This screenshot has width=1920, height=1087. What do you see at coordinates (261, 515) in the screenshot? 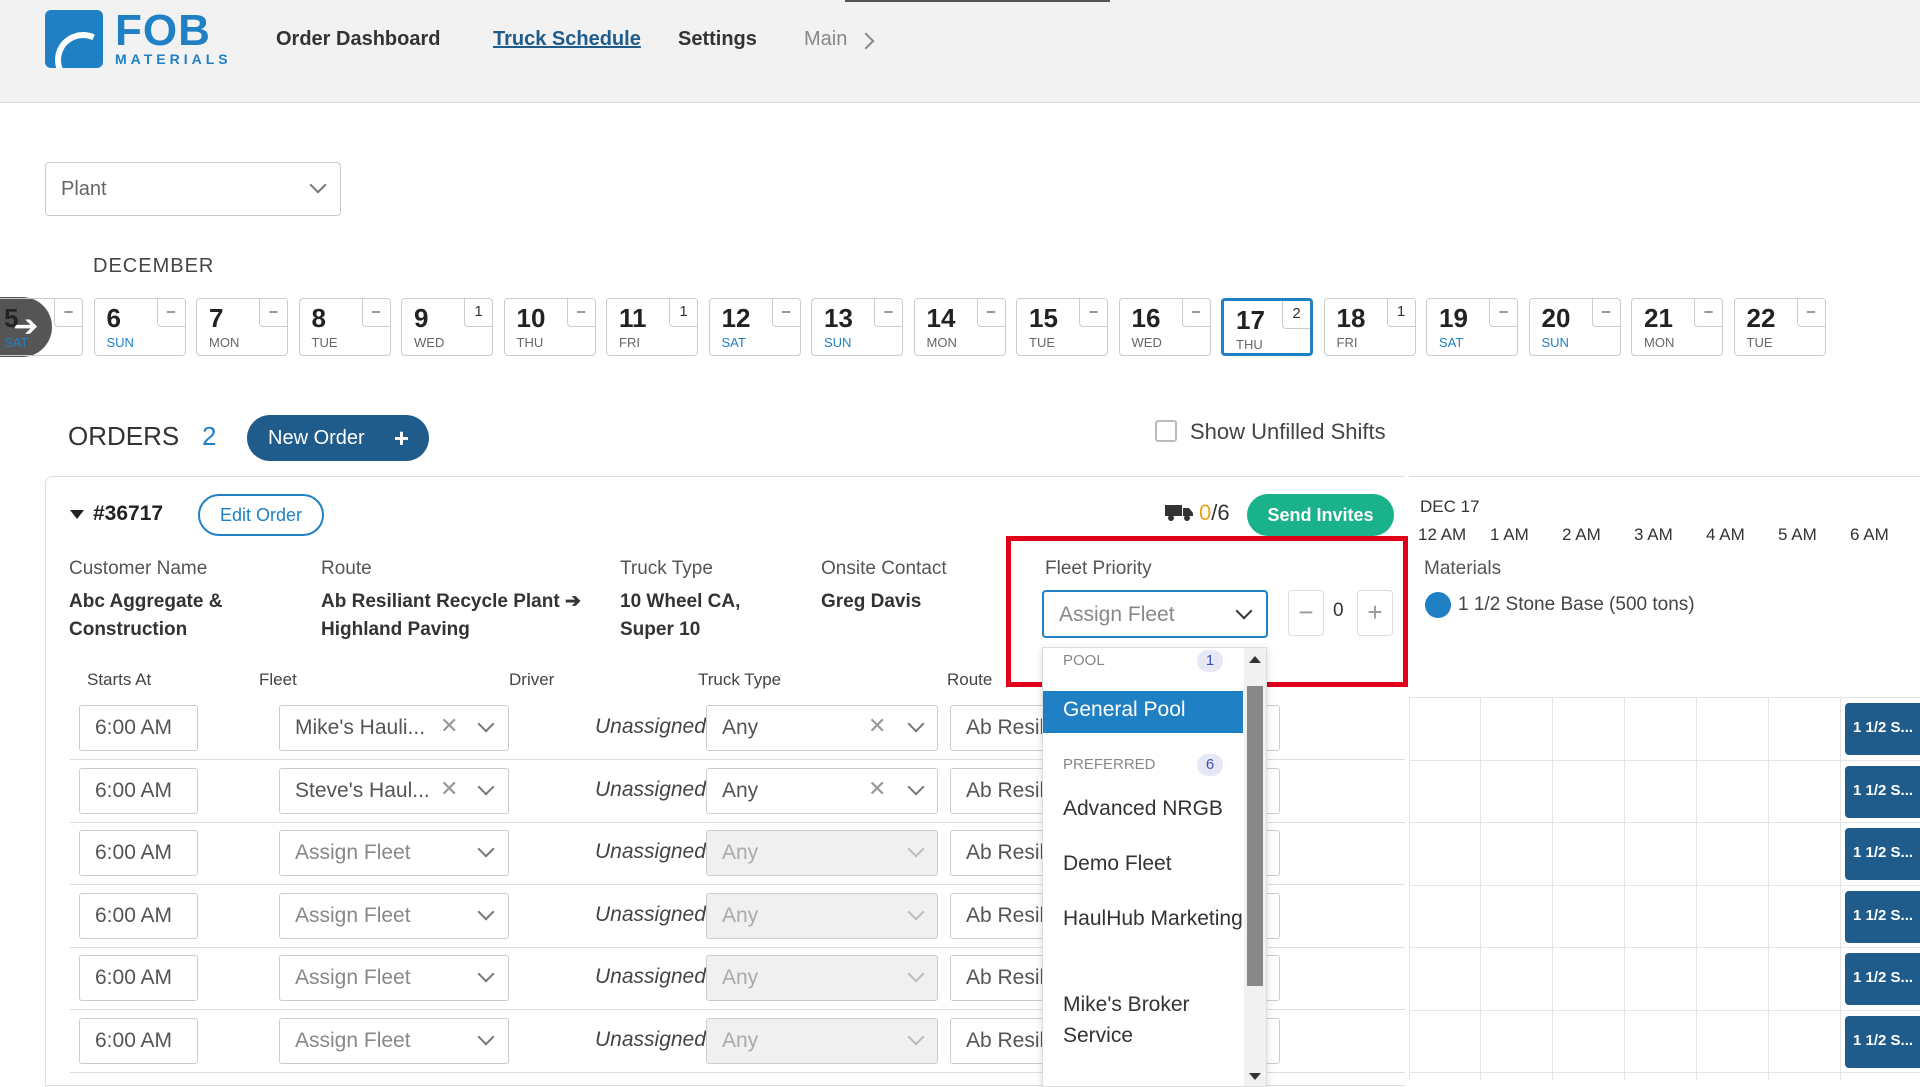
I see `edit-order-button: Edit Order` at bounding box center [261, 515].